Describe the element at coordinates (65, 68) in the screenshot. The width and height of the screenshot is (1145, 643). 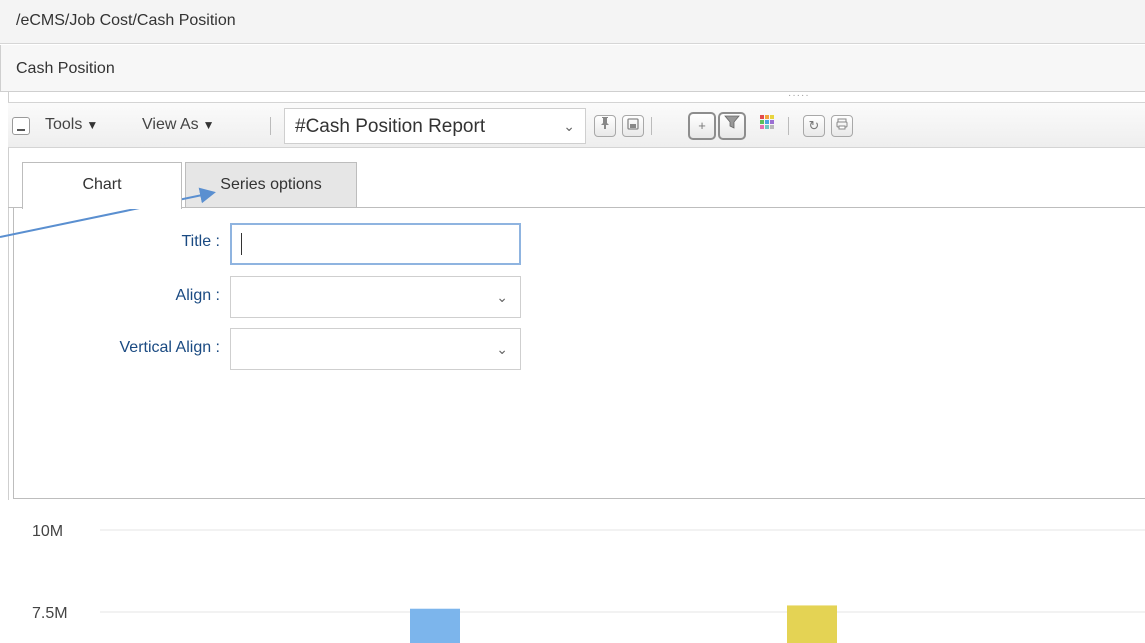
I see `panel-title: Cash Position` at that location.